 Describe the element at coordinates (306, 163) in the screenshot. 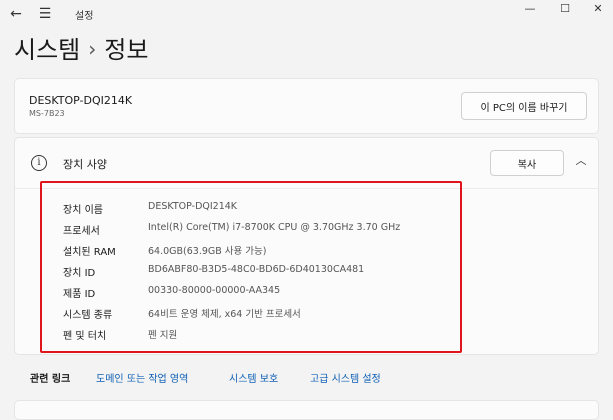

I see `device-specs-header: i 장치 사양 복사 ︿` at that location.